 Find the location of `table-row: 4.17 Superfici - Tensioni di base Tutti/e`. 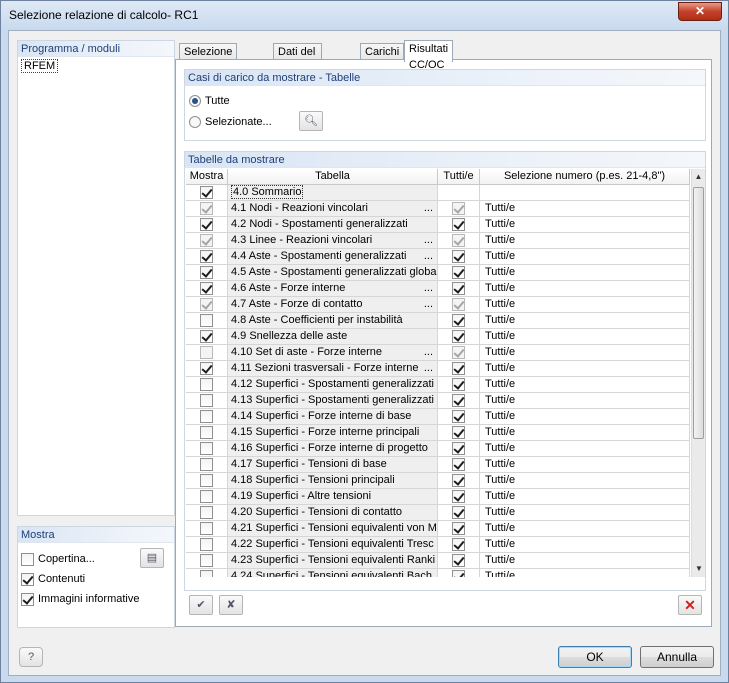

table-row: 4.17 Superfici - Tensioni di base Tutti/e is located at coordinates (438, 465).